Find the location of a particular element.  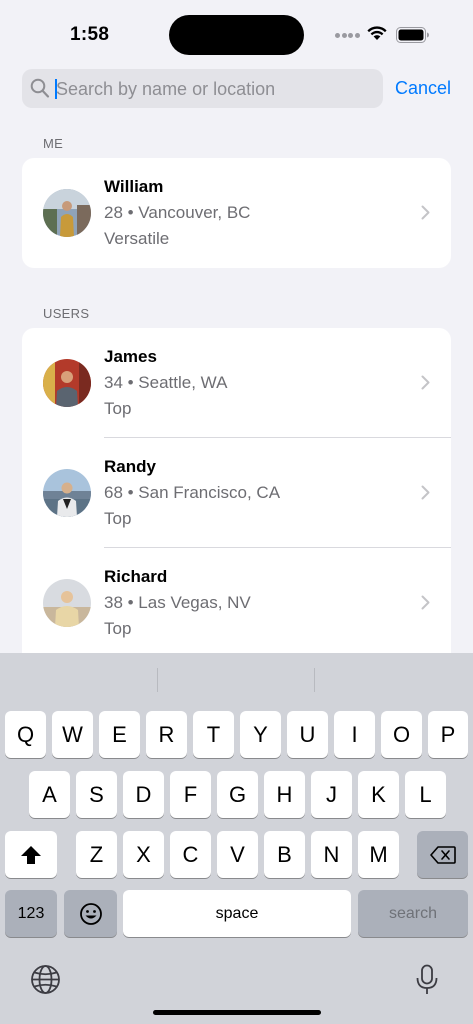

key-j: J is located at coordinates (331, 794).